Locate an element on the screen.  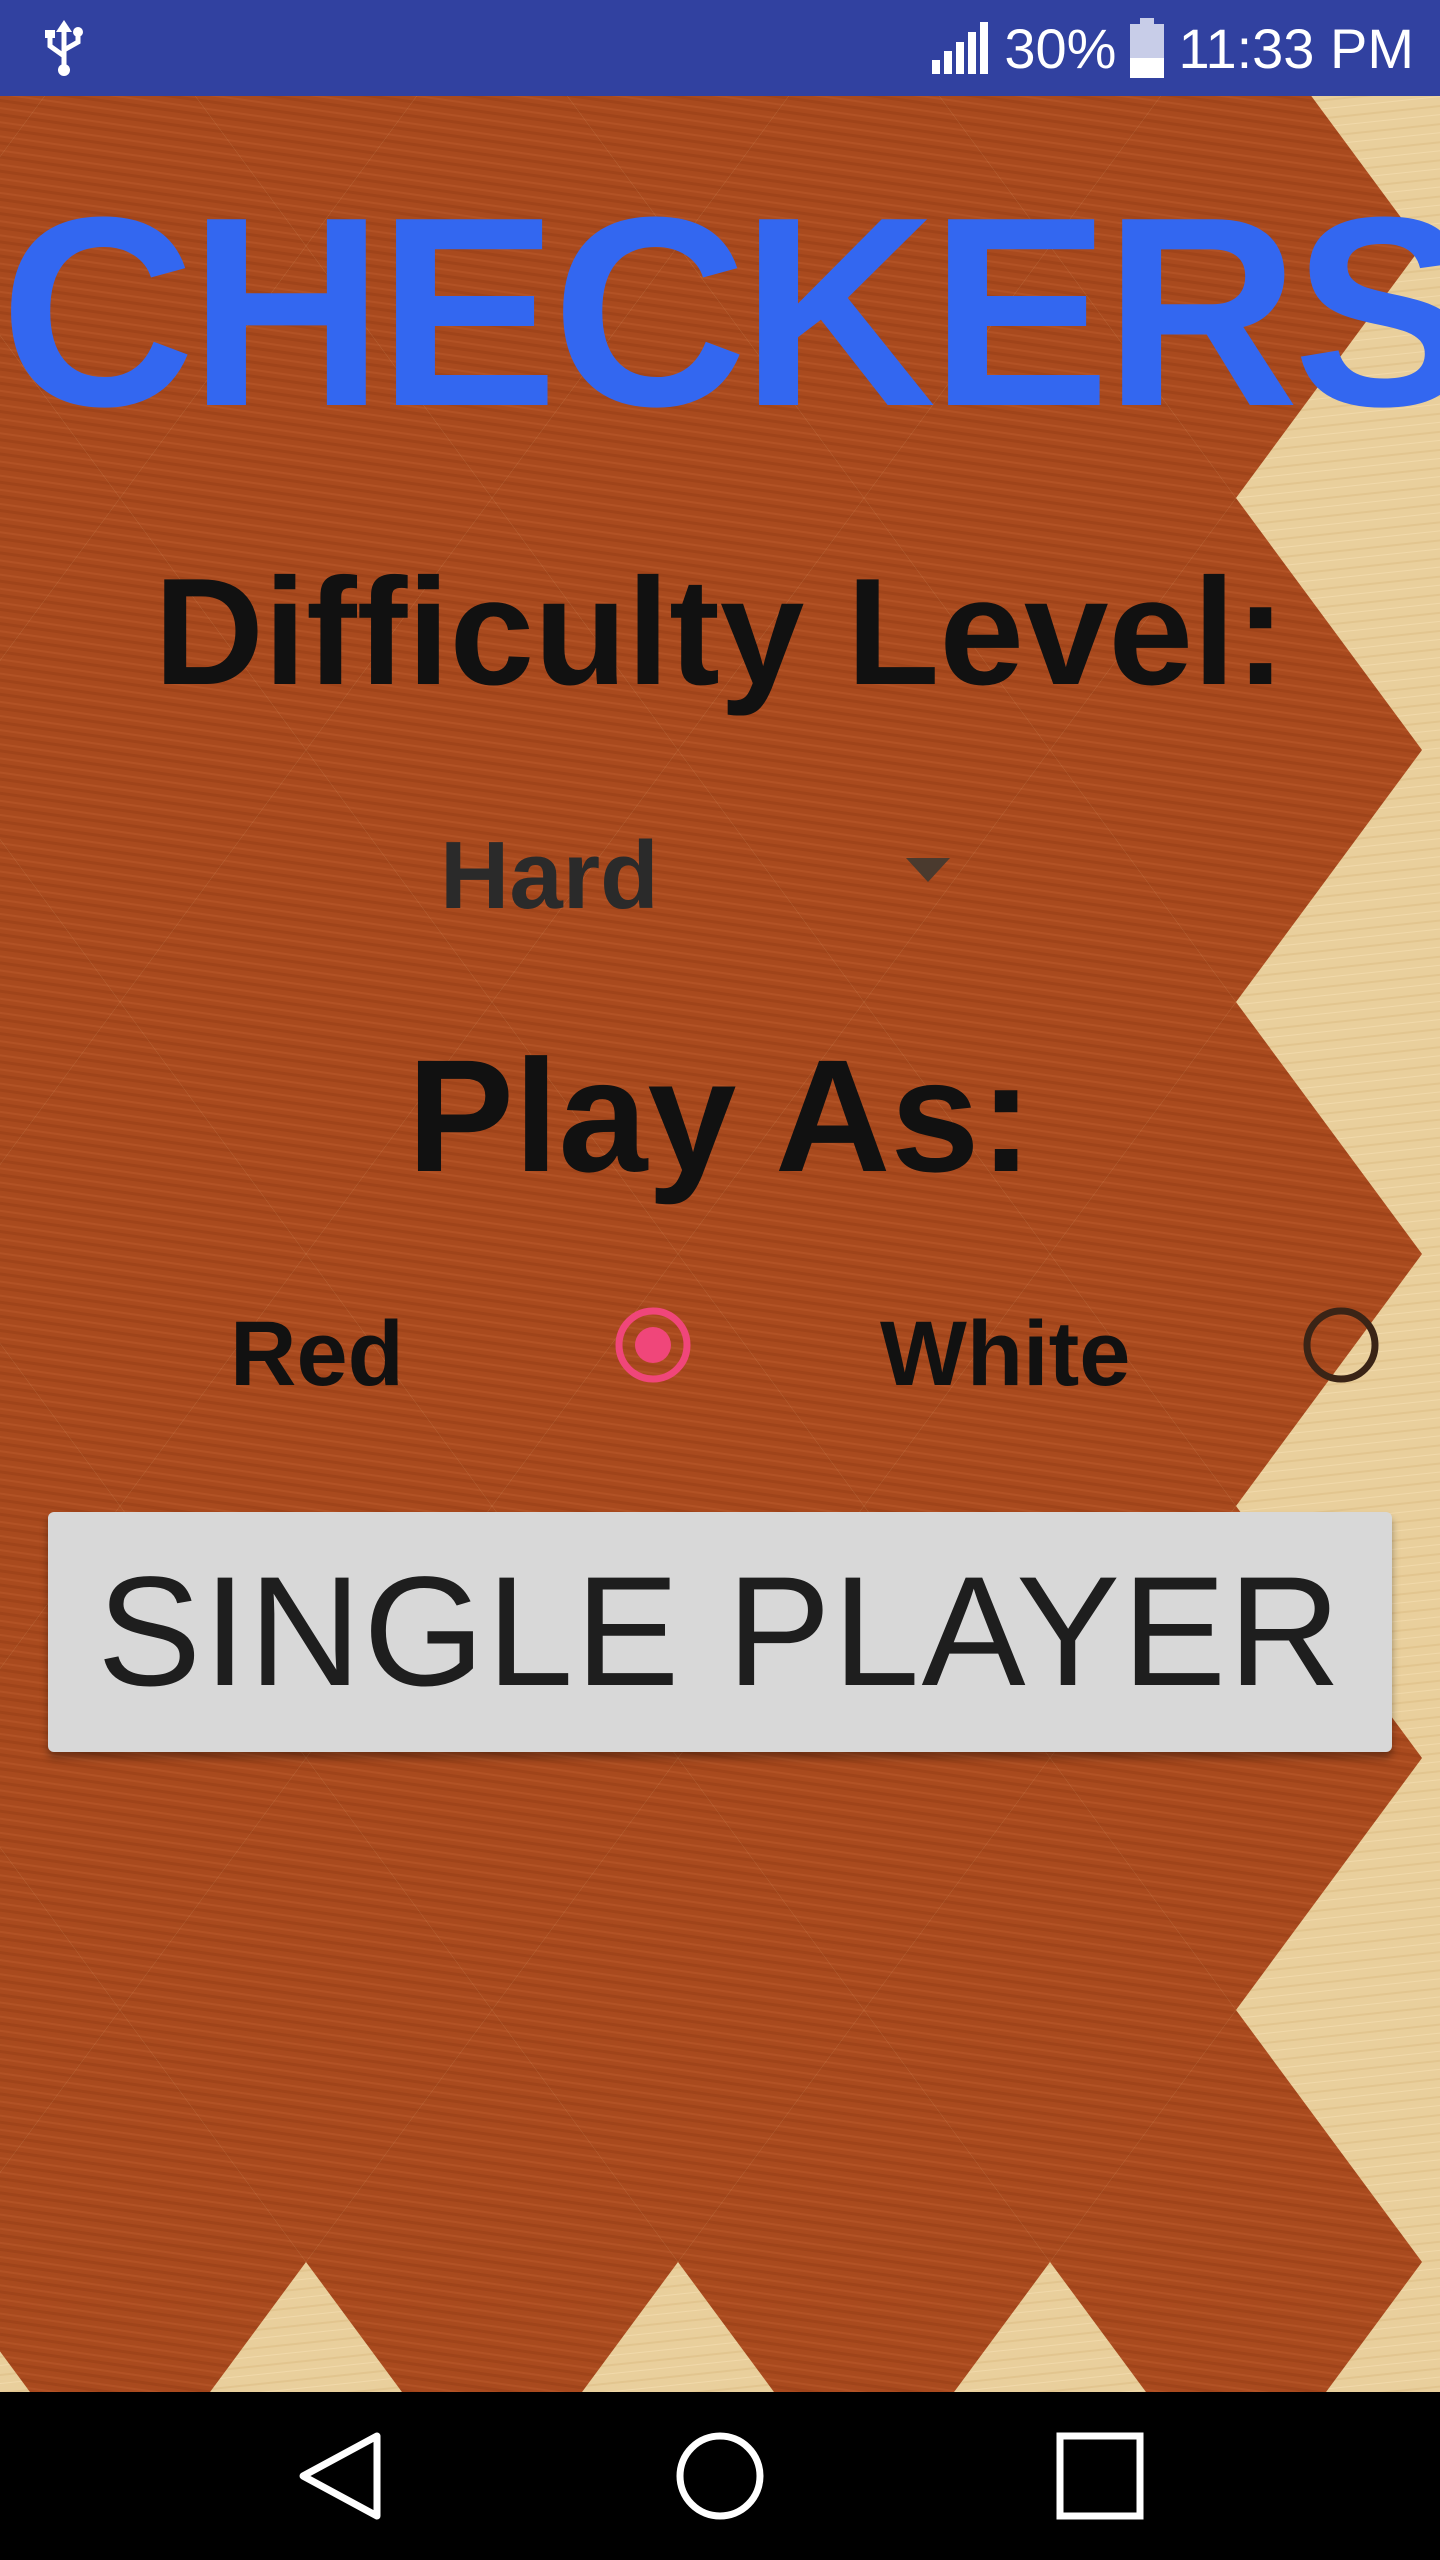
radio-label-red: Red is located at coordinates (317, 1354).